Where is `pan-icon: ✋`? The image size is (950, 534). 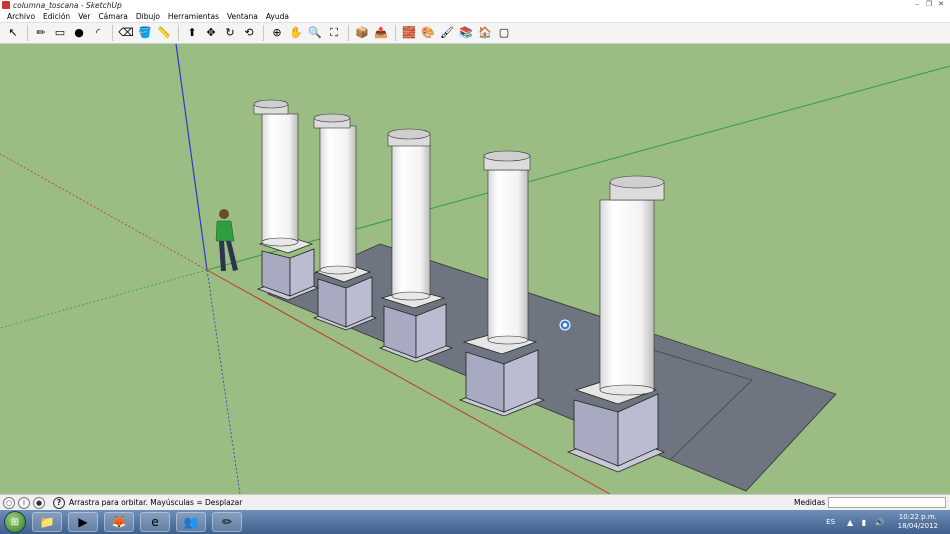
pan-icon: ✋ is located at coordinates (296, 32).